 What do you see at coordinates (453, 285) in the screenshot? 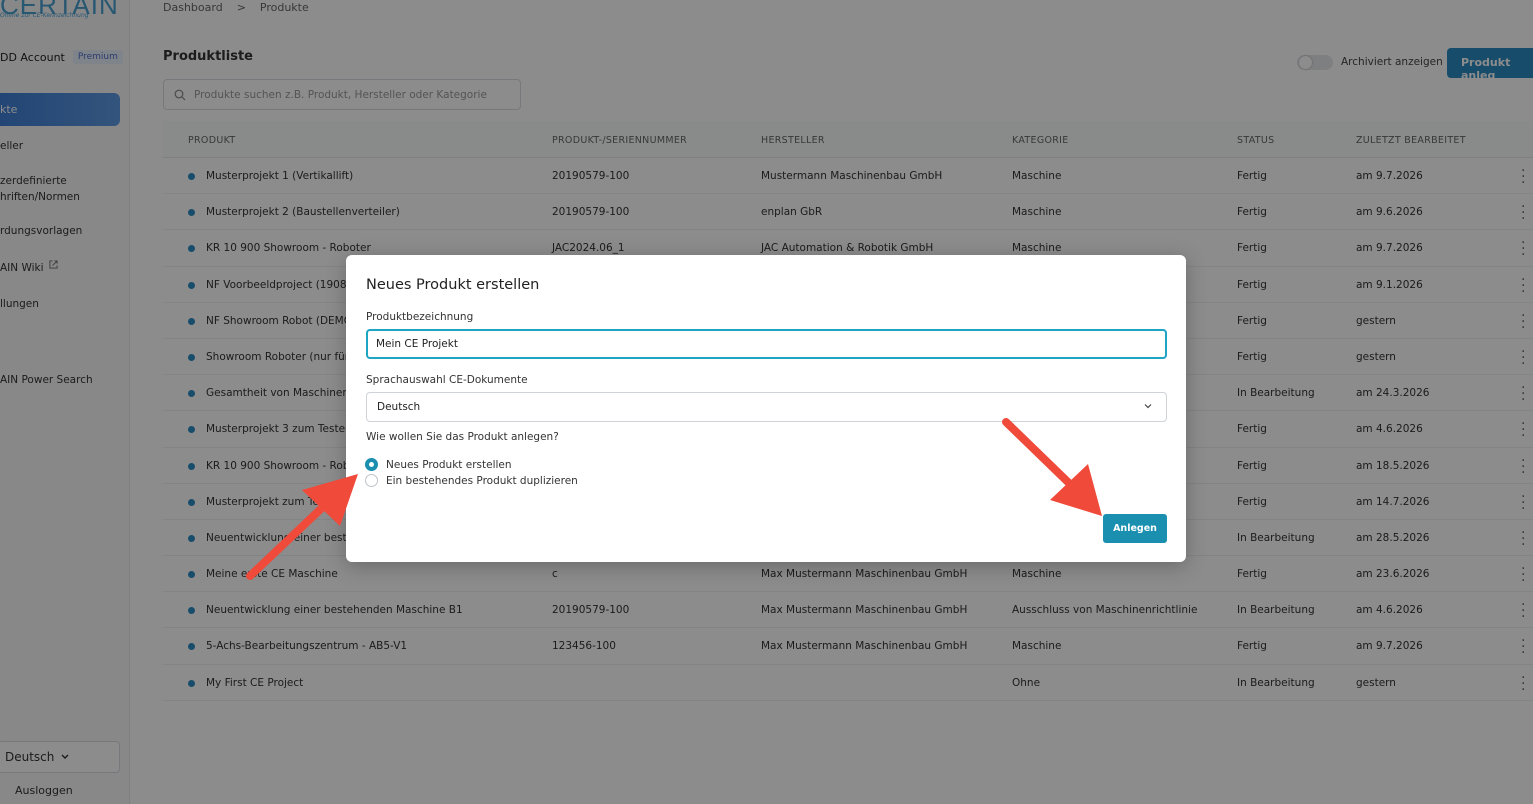
I see `dialog-title: Neues Produkt erstellen` at bounding box center [453, 285].